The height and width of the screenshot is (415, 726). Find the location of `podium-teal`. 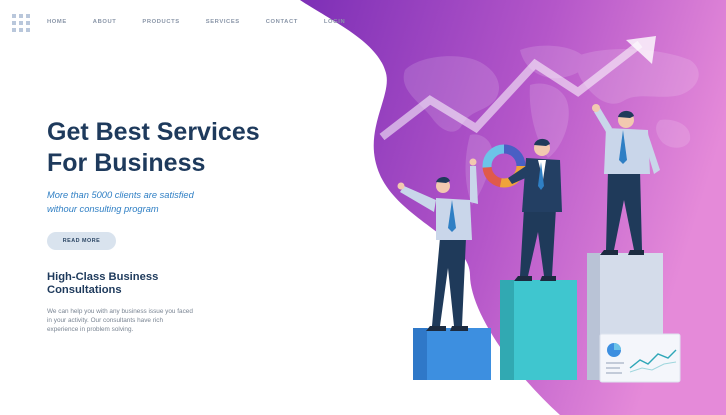

podium-teal is located at coordinates (538, 330).